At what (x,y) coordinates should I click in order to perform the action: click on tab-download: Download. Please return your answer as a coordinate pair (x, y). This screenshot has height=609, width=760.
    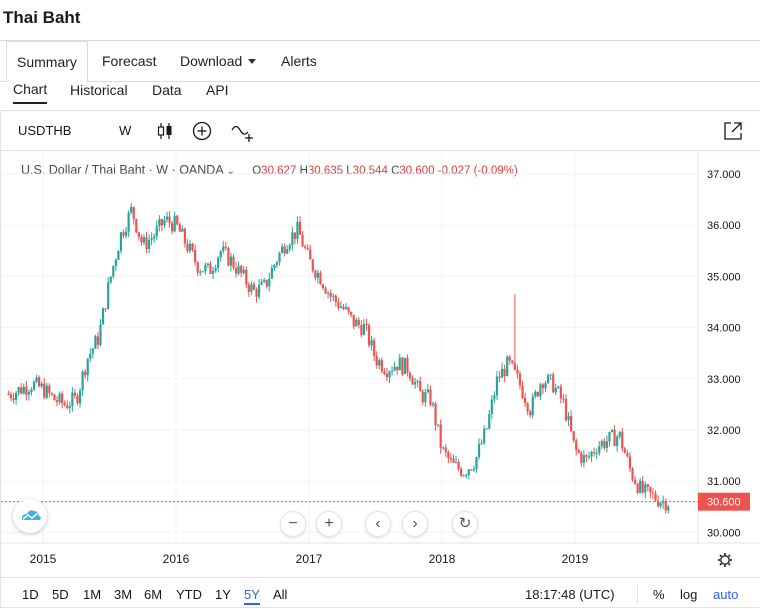
    Looking at the image, I should click on (218, 61).